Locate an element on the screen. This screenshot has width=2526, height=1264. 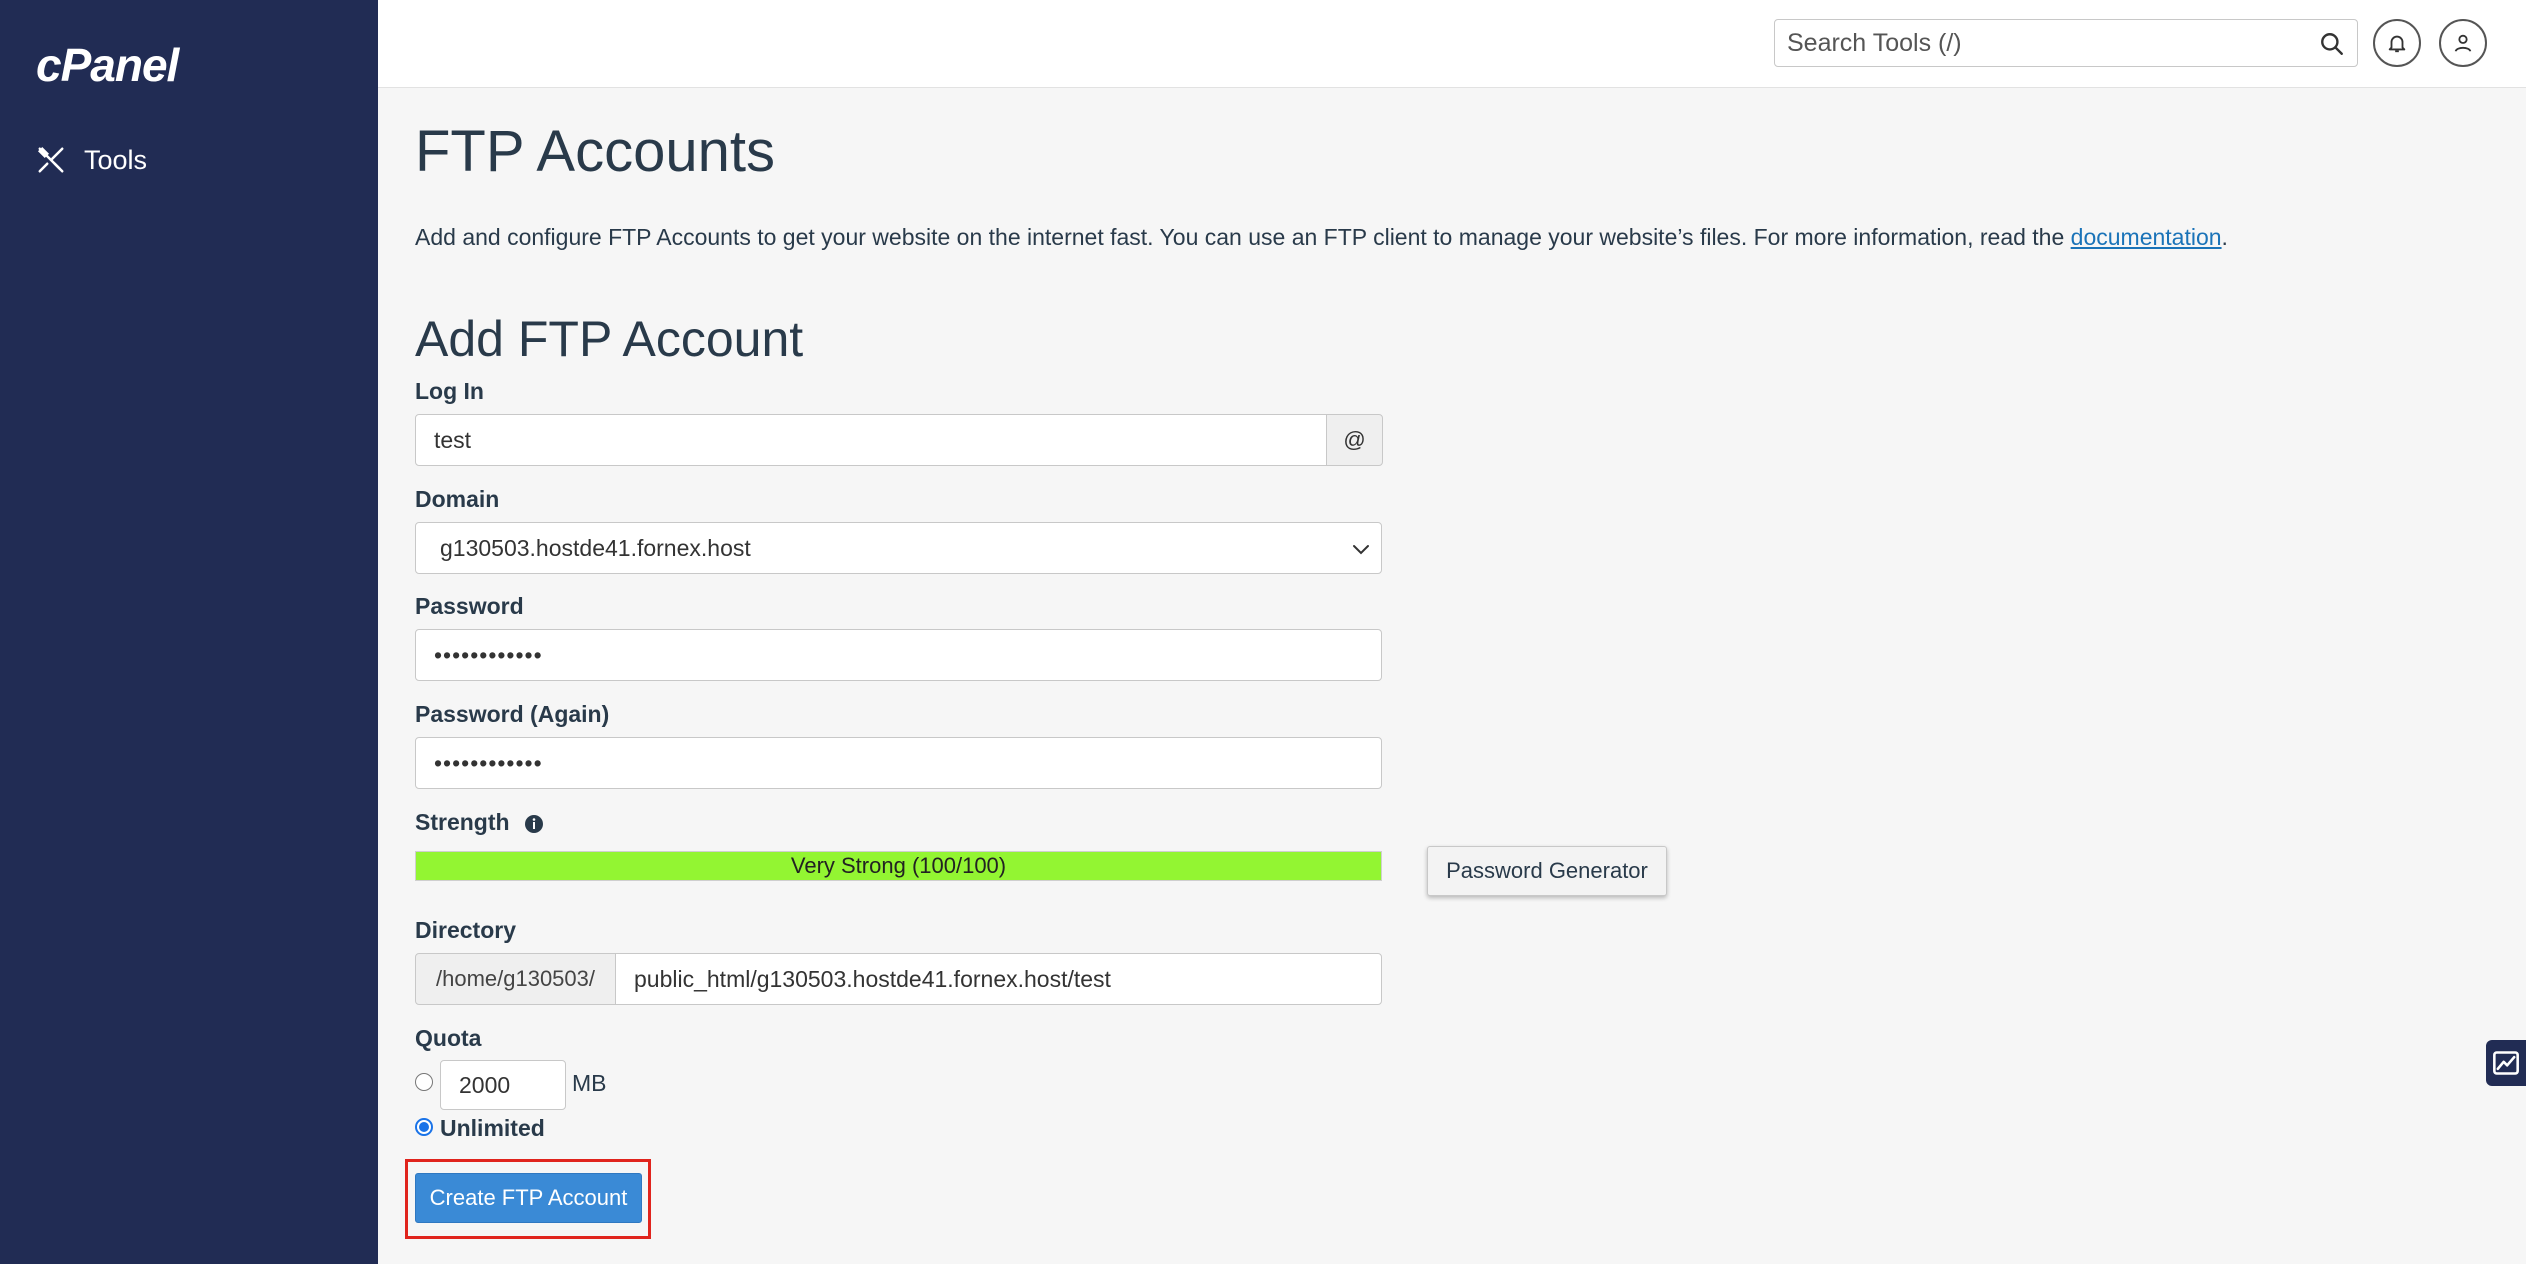
strength-label-row: Strength is located at coordinates (479, 822).